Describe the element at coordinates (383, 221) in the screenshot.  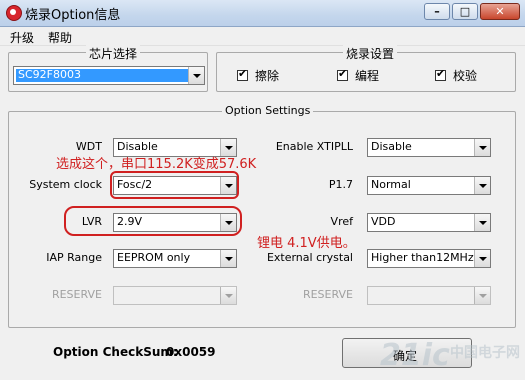
I see `vref-value: VDD` at that location.